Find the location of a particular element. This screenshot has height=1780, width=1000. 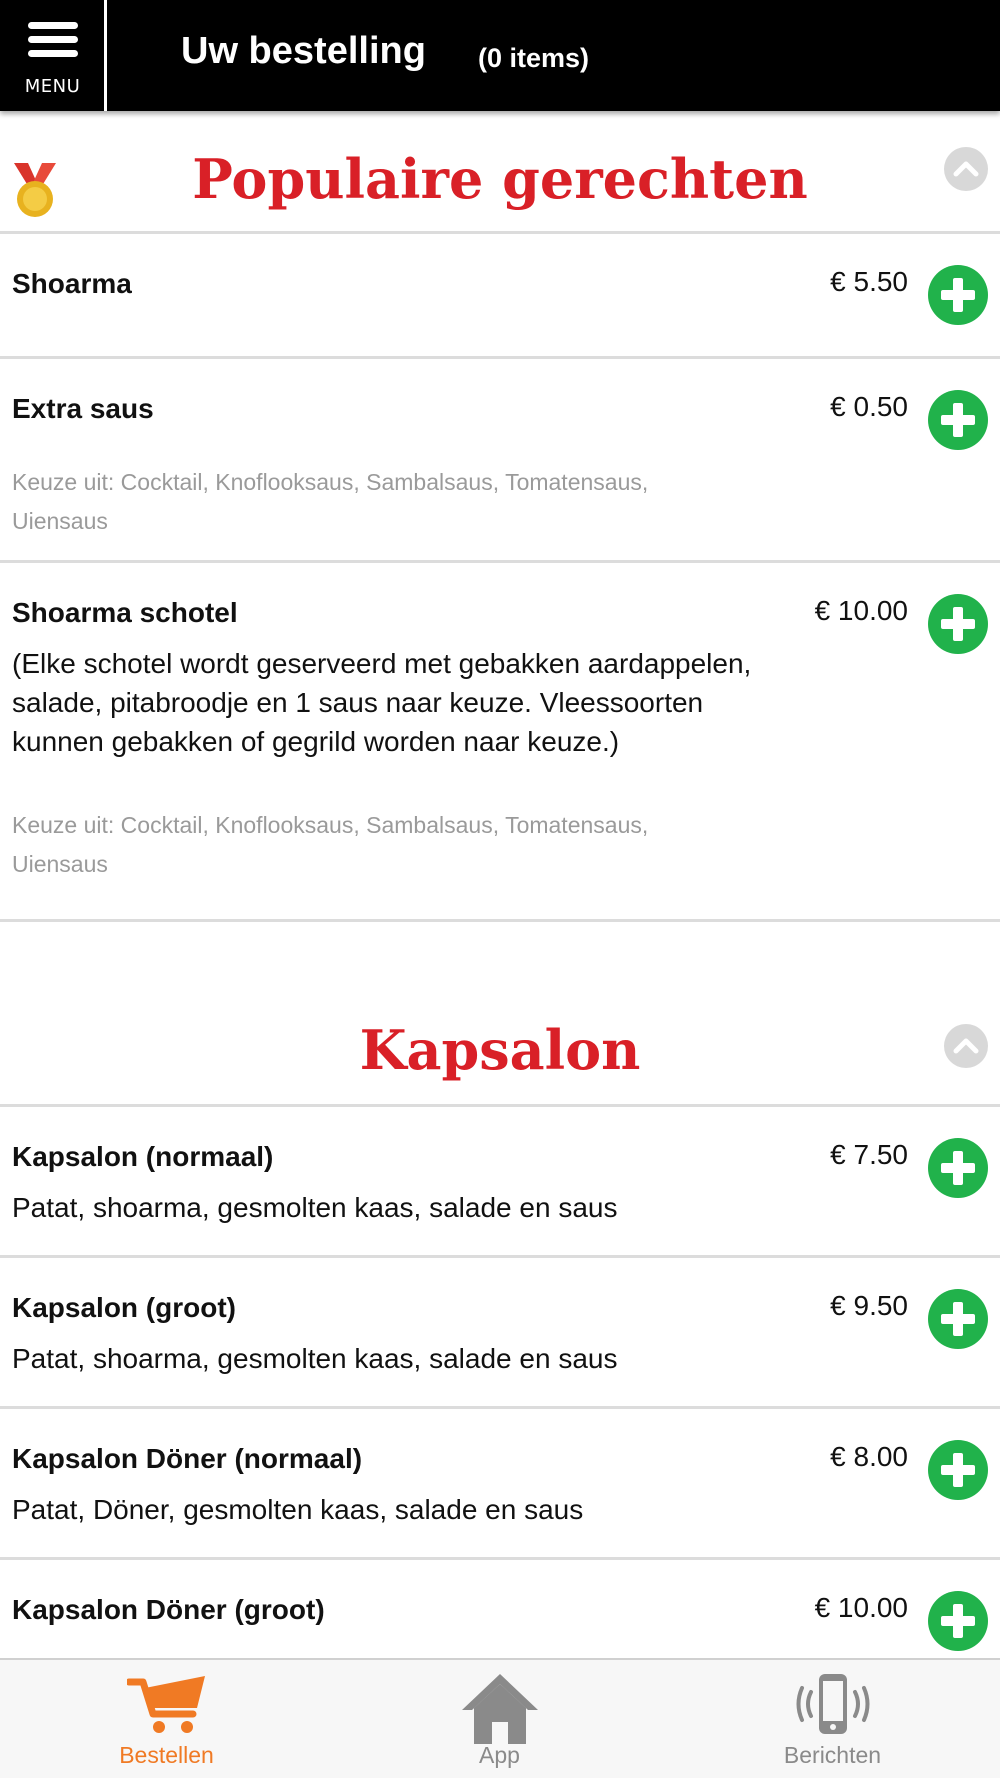

item-name: Kapsalon (groot) is located at coordinates (124, 1307).